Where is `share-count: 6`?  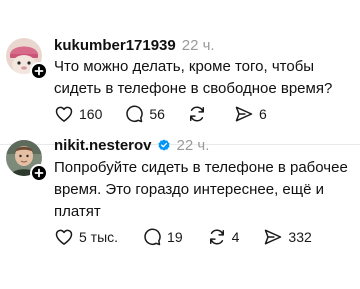 share-count: 6 is located at coordinates (262, 114).